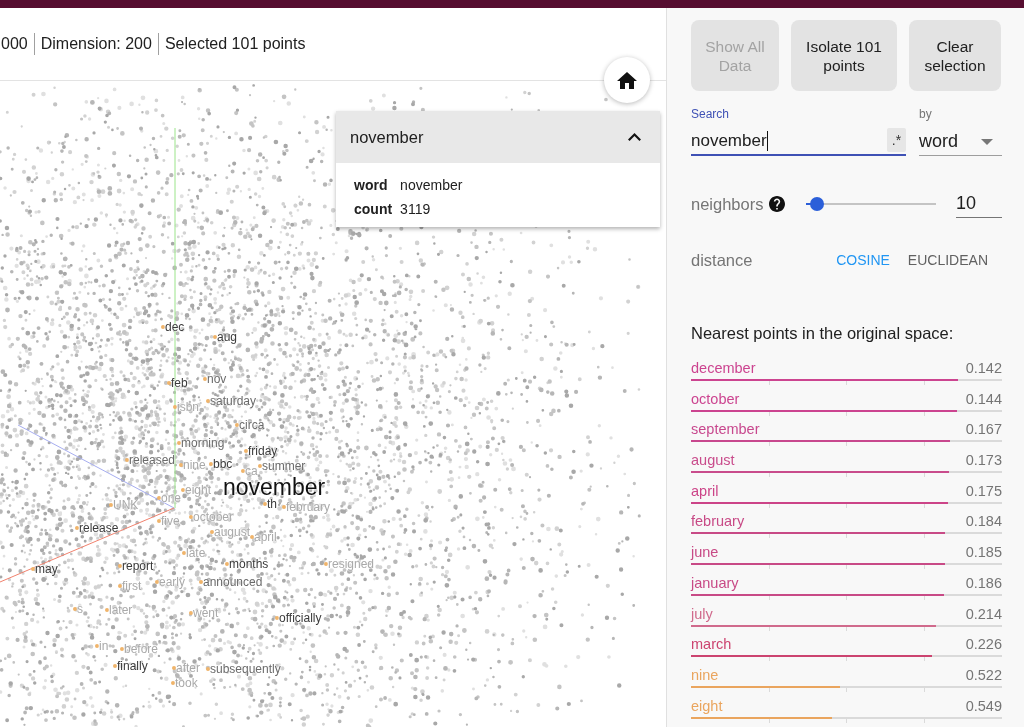  Describe the element at coordinates (955, 55) in the screenshot. I see `action-button: Clear selection` at that location.